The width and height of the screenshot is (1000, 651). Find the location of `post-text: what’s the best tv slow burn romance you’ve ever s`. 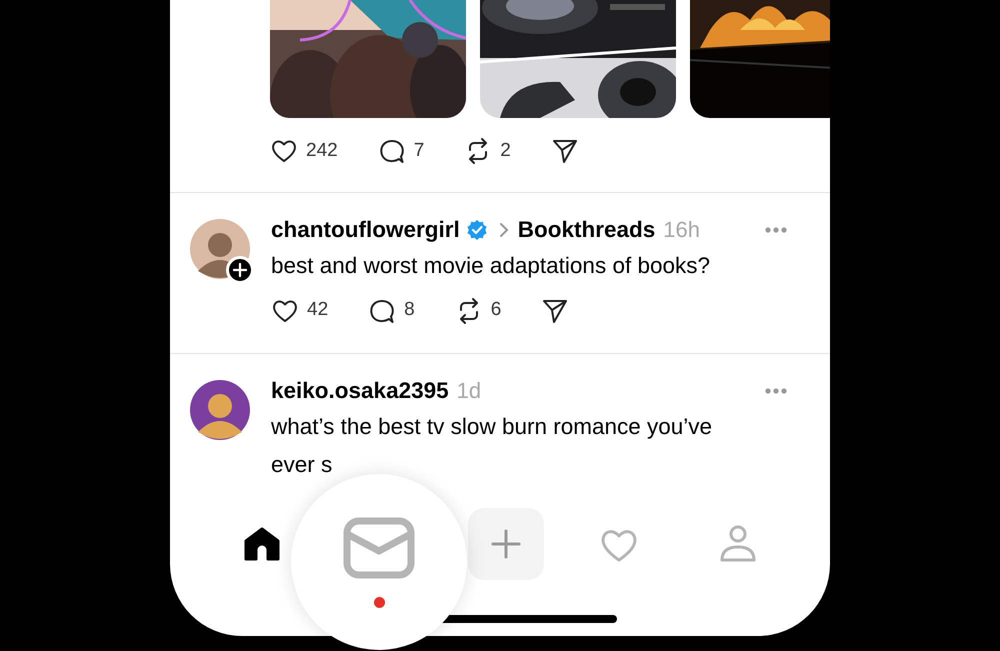

post-text: what’s the best tv slow burn romance you’ve ever s is located at coordinates (492, 445).